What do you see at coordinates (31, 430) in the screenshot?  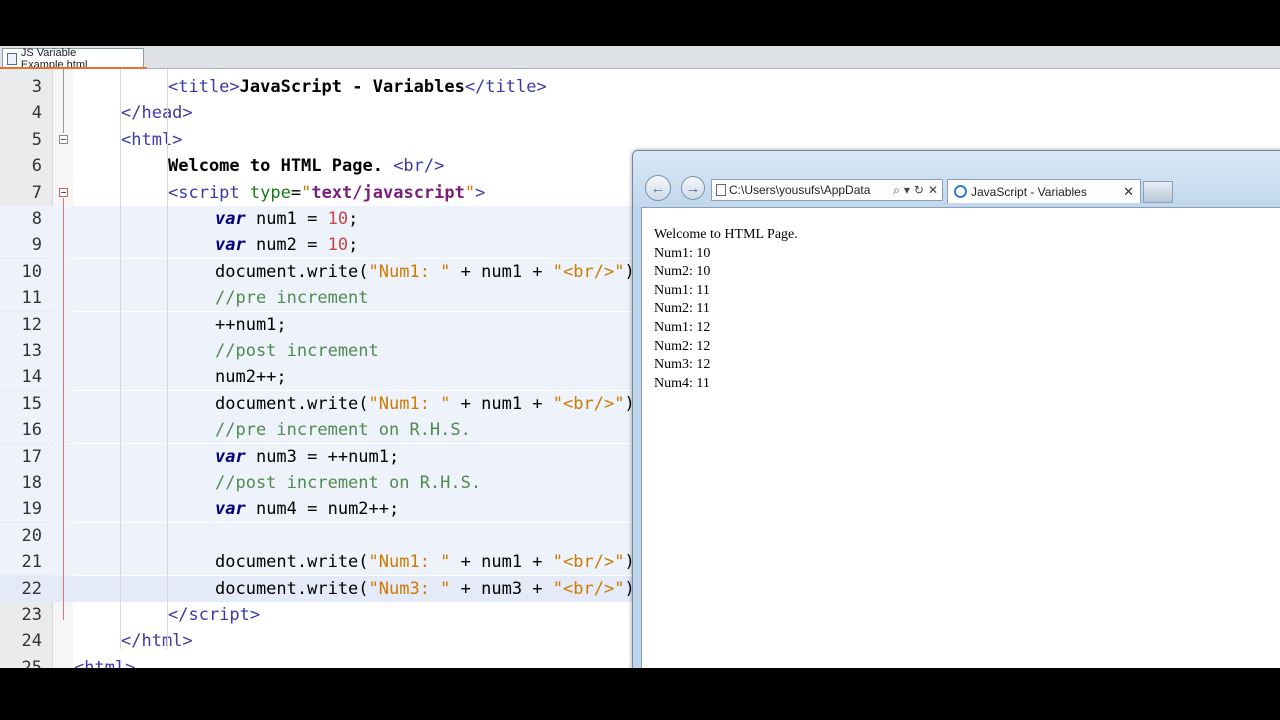 I see `line-number: 16` at bounding box center [31, 430].